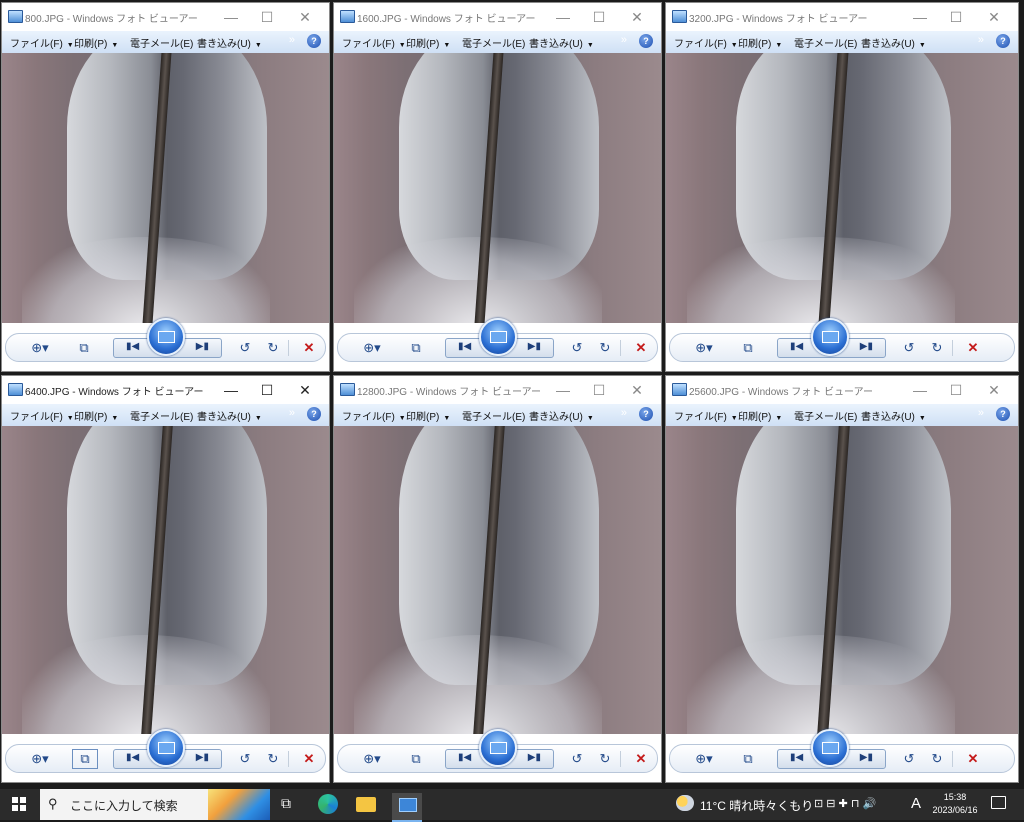 The height and width of the screenshot is (822, 1024). What do you see at coordinates (842, 17) in the screenshot?
I see `title-bar: 3200.JPG - Windows フォト ビューアー — ☐ ✕` at bounding box center [842, 17].